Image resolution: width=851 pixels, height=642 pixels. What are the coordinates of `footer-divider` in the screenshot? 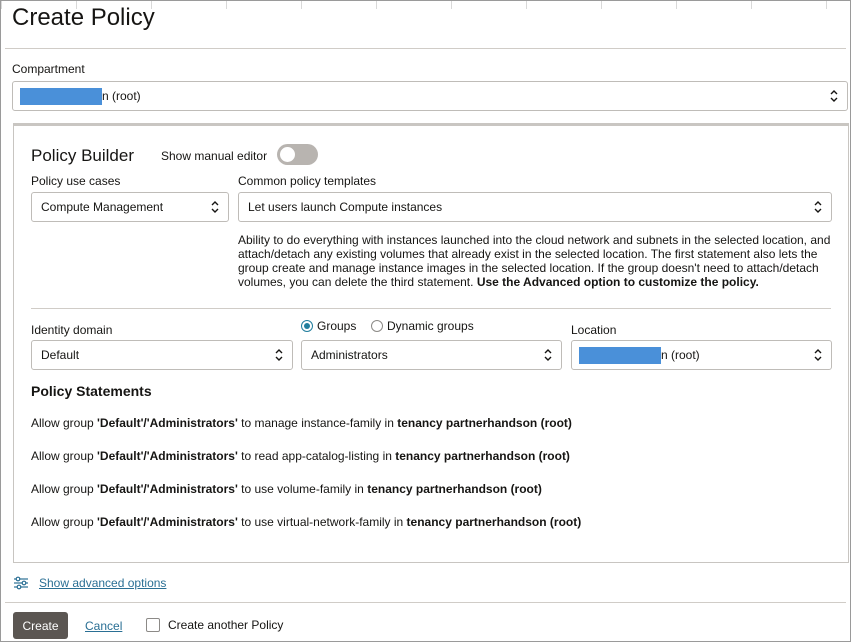 It's located at (425, 602).